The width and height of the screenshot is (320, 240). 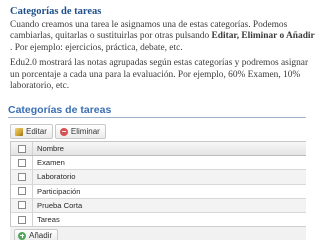 I want to click on select-all-cell, so click(x=22, y=149).